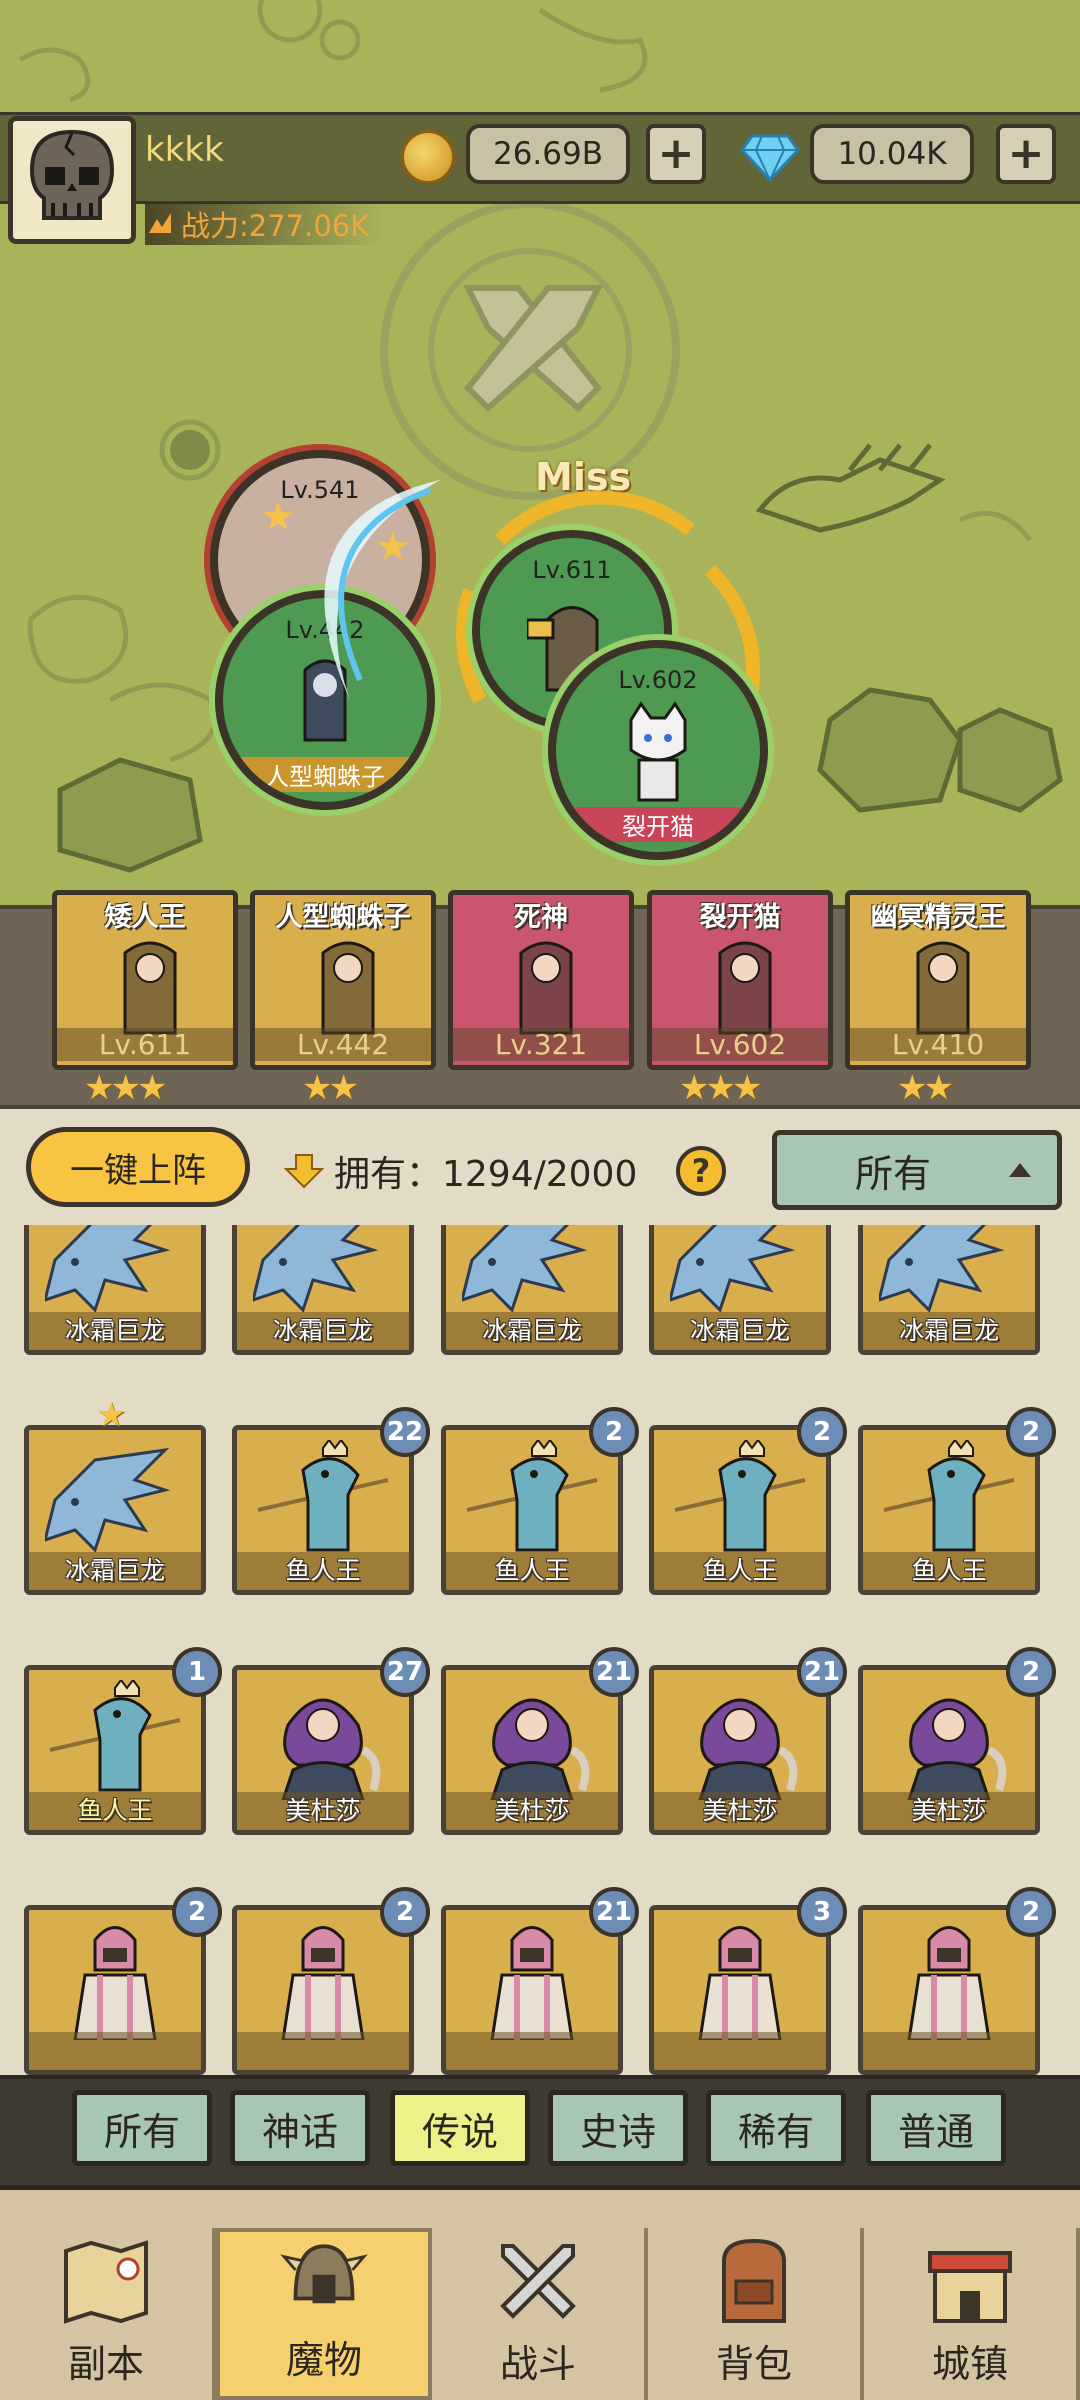 This screenshot has width=1080, height=2400. Describe the element at coordinates (541, 917) in the screenshot. I see `team-member-name: 死神` at that location.